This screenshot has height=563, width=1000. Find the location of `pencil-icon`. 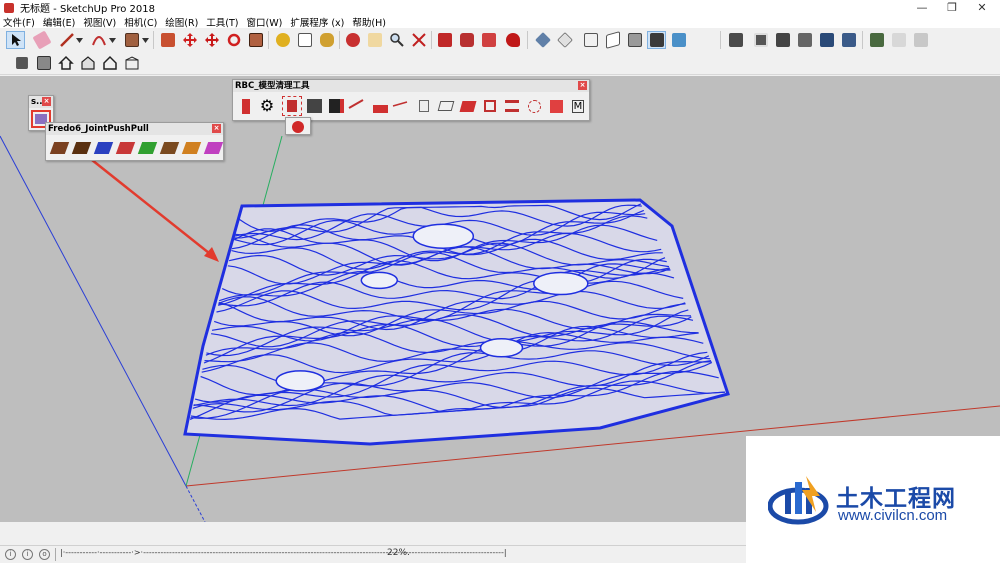

pencil-icon is located at coordinates (66, 40).